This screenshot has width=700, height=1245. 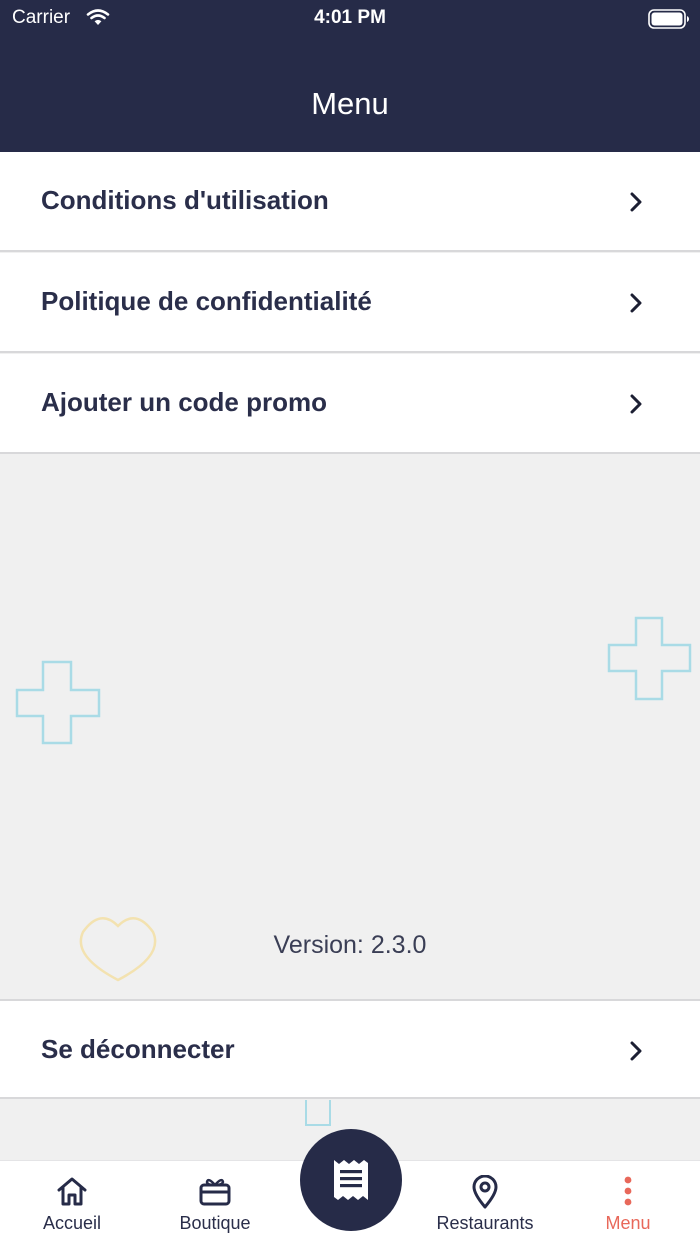 What do you see at coordinates (206, 301) in the screenshot?
I see `menu-item-label: Politique de confidentialité` at bounding box center [206, 301].